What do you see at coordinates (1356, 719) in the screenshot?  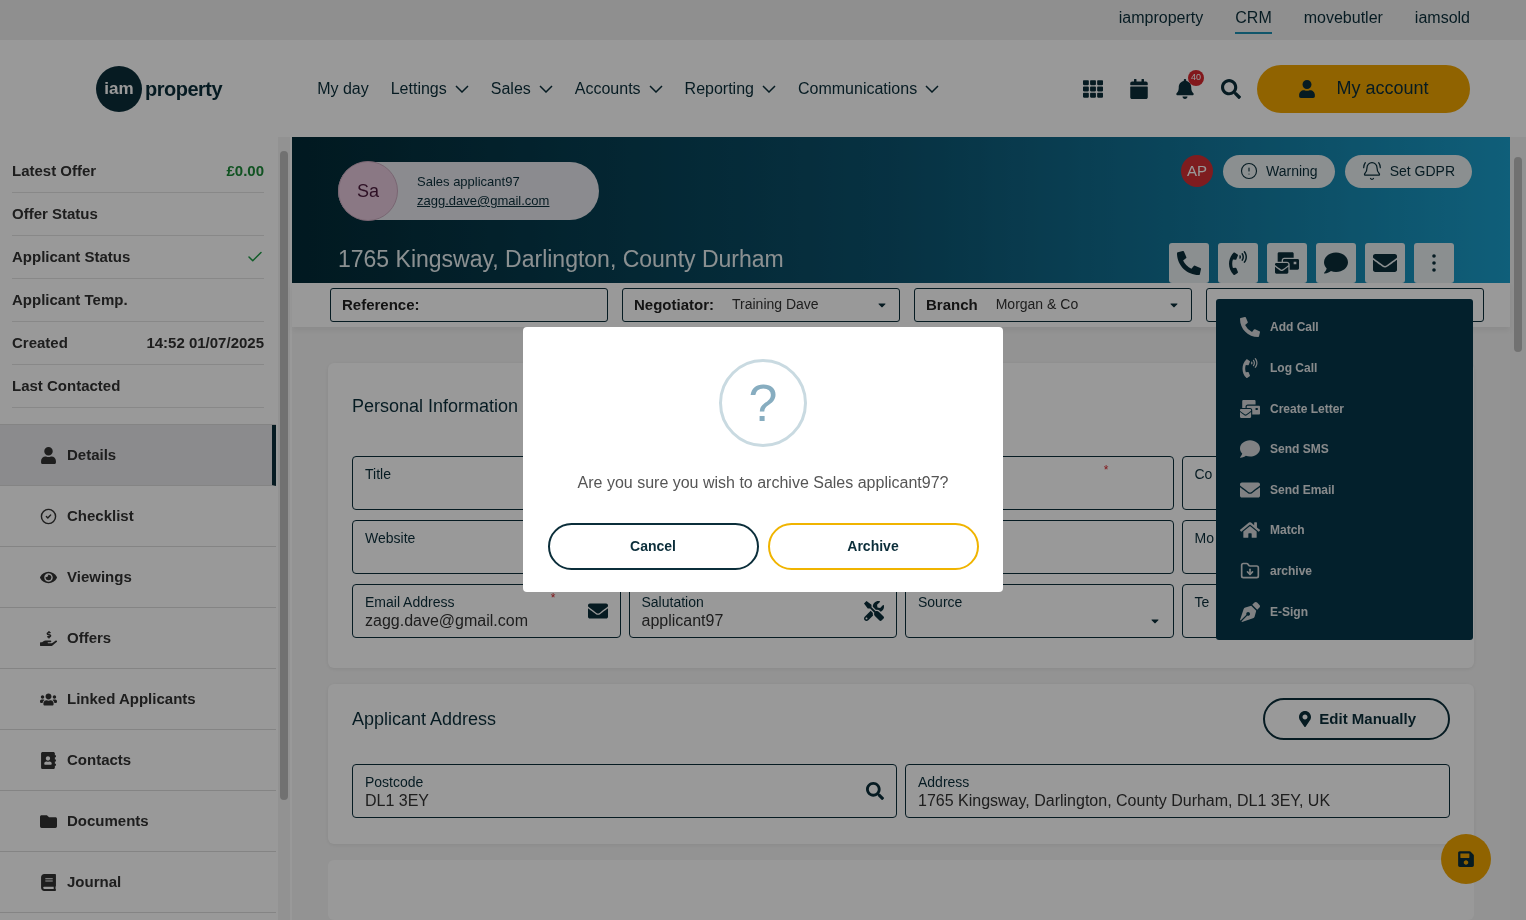 I see `edit-manually-button: Edit Manually` at bounding box center [1356, 719].